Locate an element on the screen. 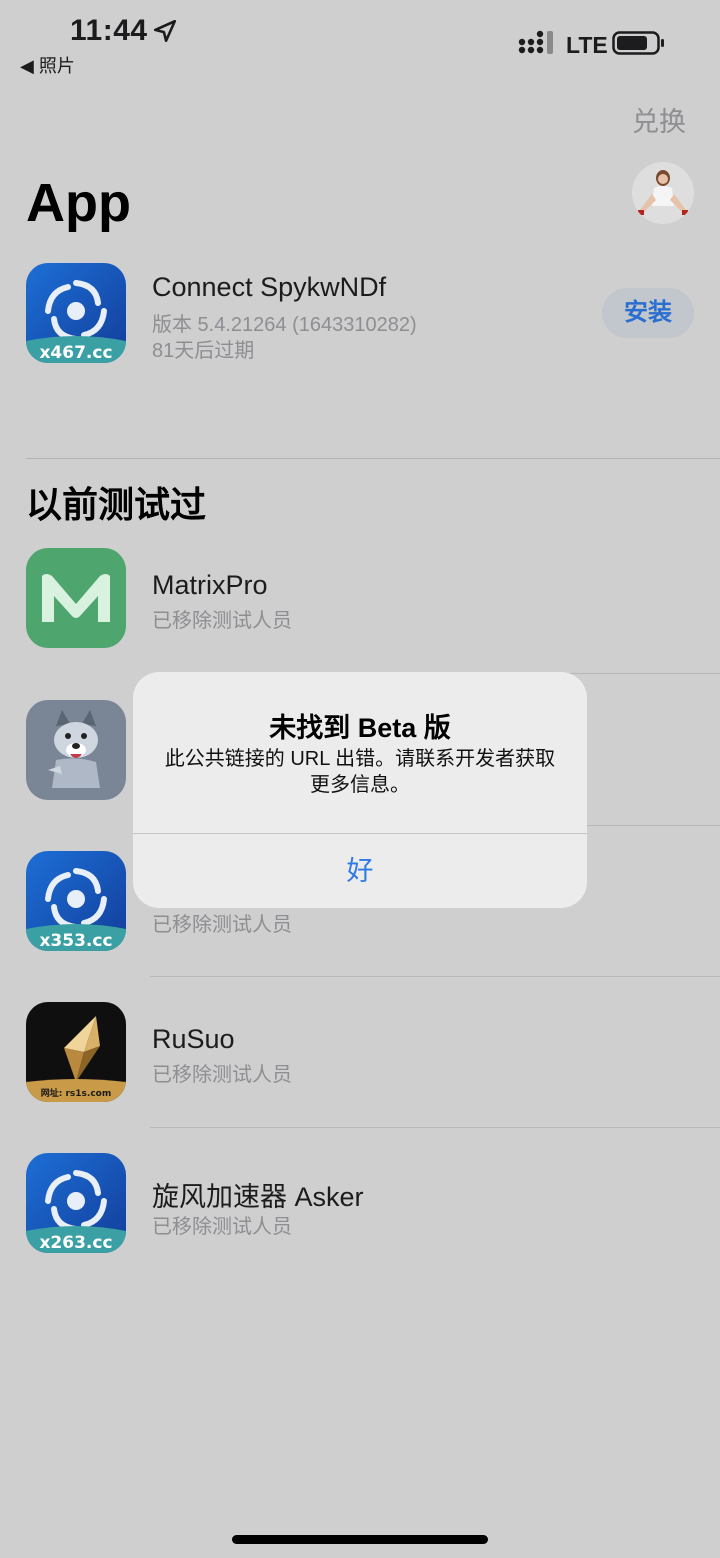  app-name: MatrixPro is located at coordinates (210, 585).